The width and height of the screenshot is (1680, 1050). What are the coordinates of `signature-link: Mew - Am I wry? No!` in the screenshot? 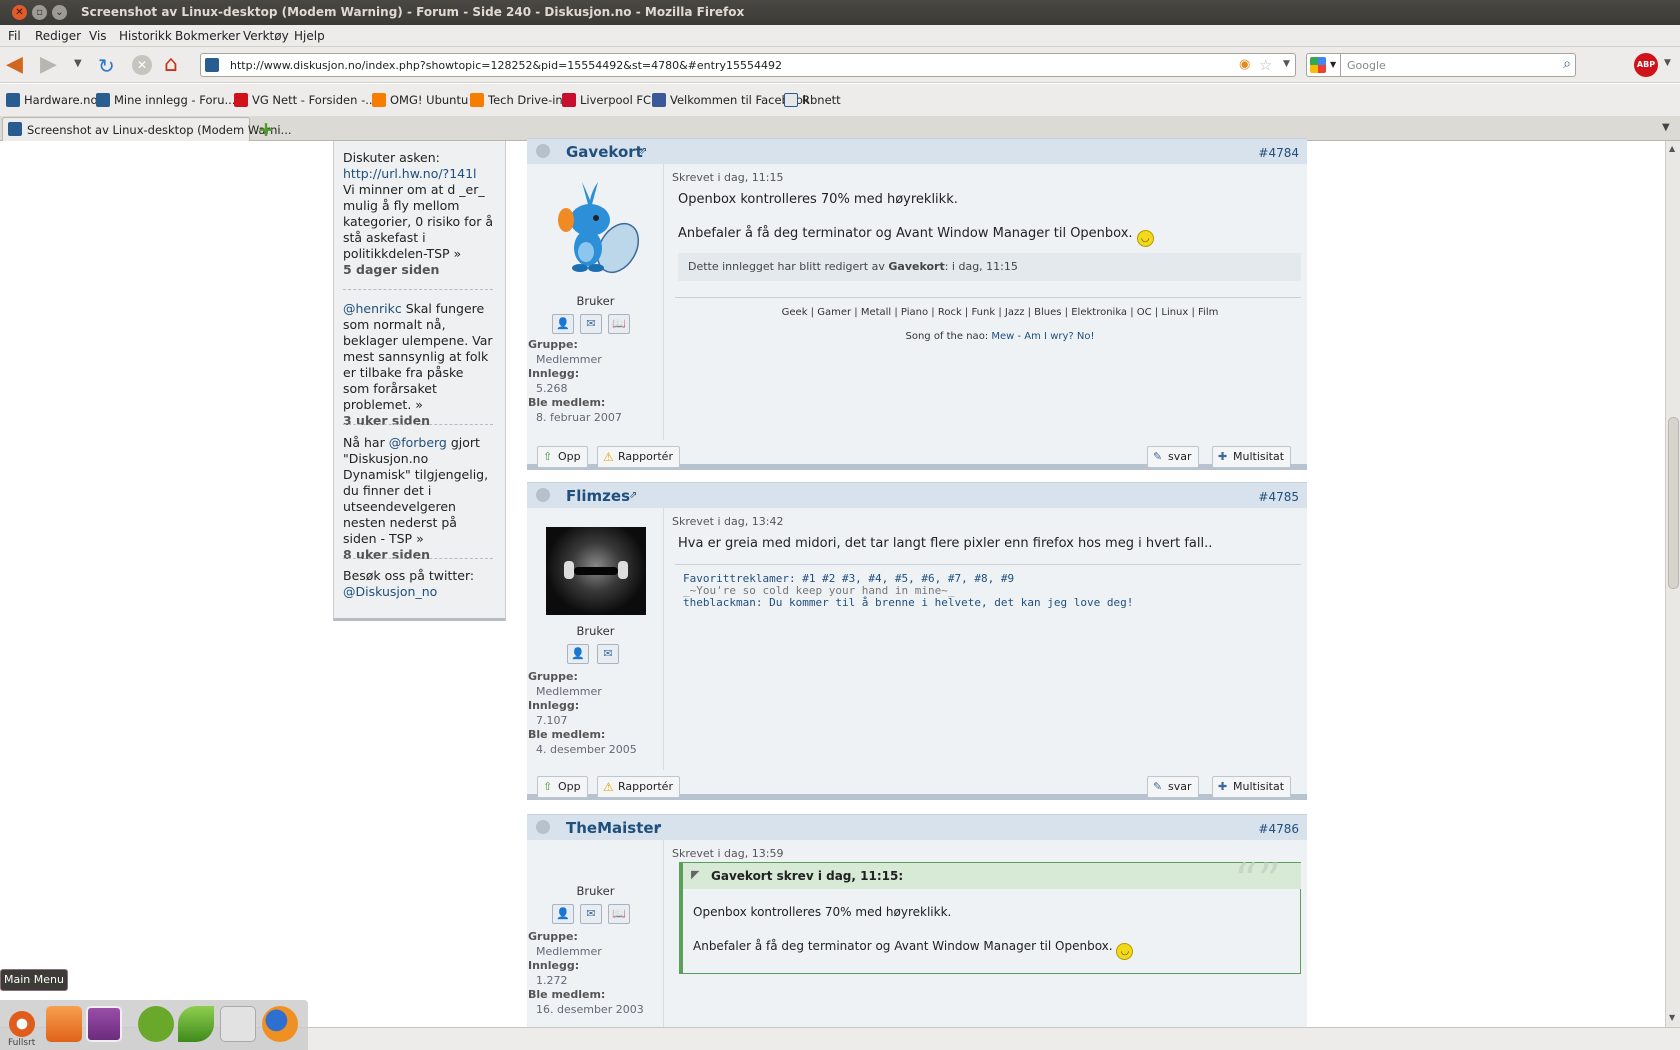 It's located at (1042, 336).